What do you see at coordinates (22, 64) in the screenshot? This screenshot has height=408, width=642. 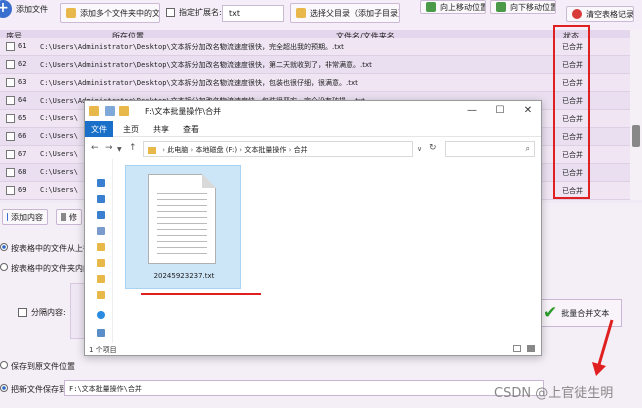 I see `row-index: 62` at bounding box center [22, 64].